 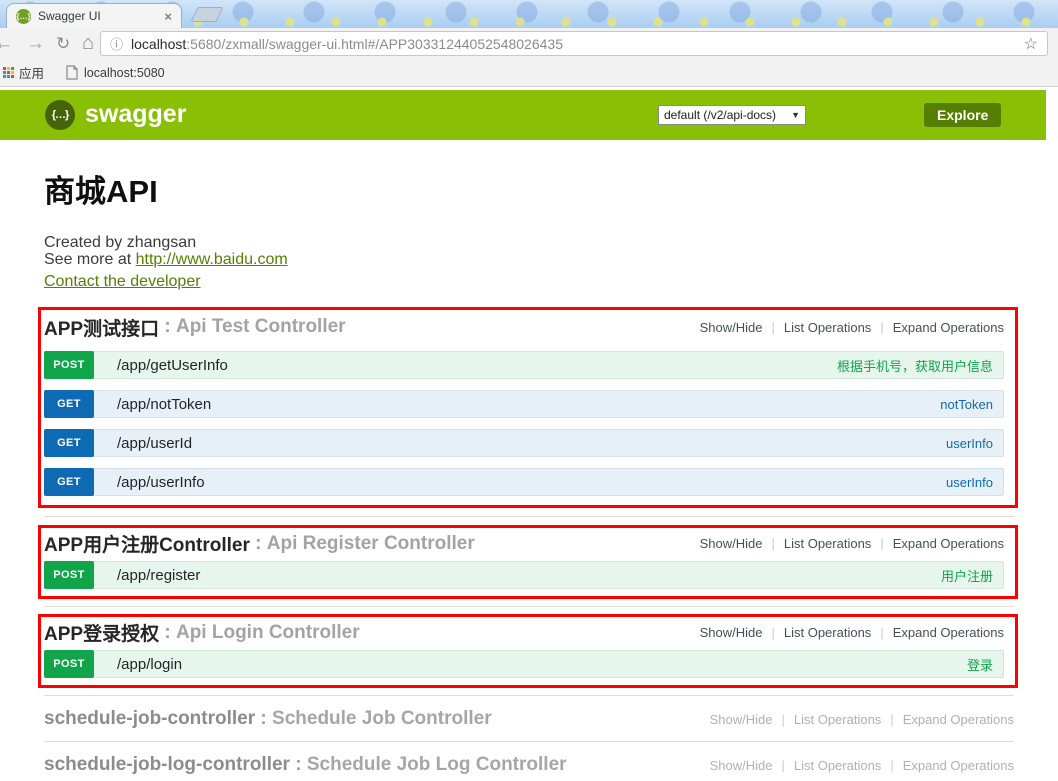 I want to click on bookmark-localhost: localhost:5080, so click(x=115, y=72).